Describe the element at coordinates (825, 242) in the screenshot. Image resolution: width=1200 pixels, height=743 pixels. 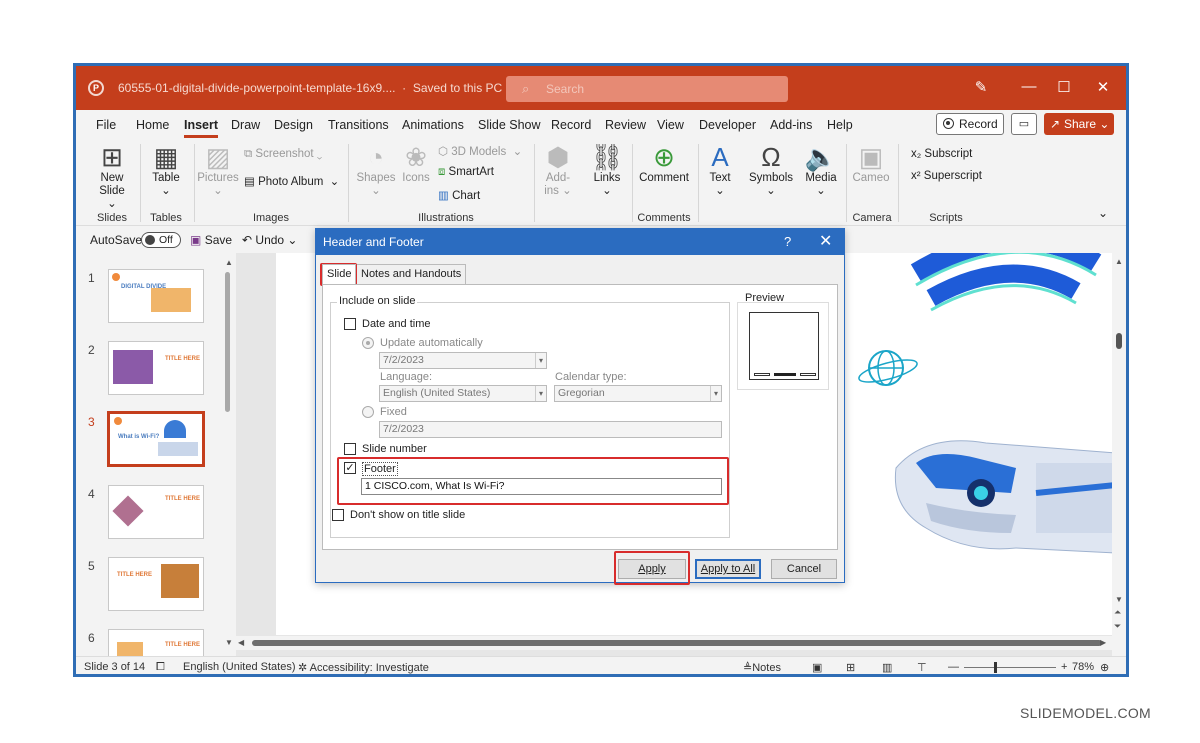
I see `dialog-close-icon: ✕` at that location.